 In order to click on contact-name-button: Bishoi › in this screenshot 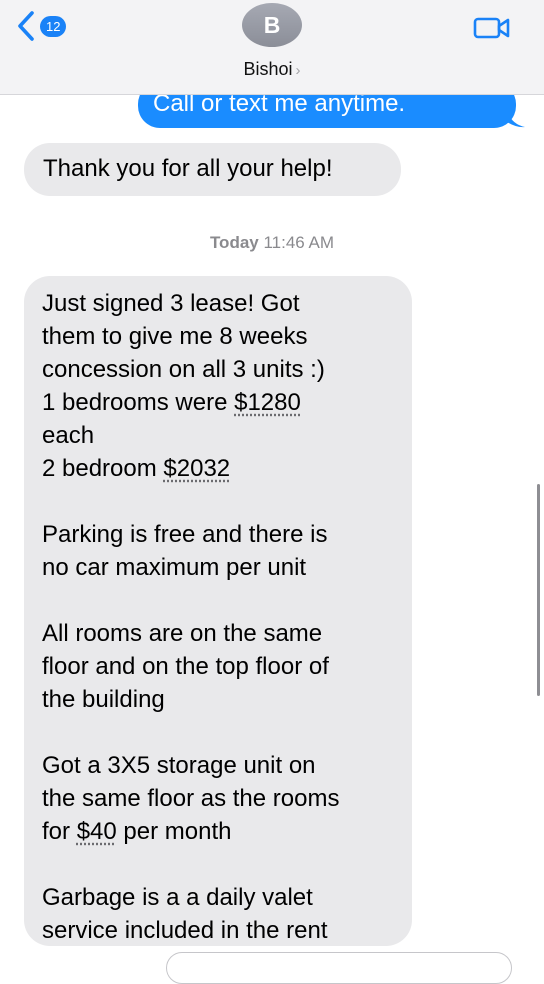, I will do `click(272, 69)`.